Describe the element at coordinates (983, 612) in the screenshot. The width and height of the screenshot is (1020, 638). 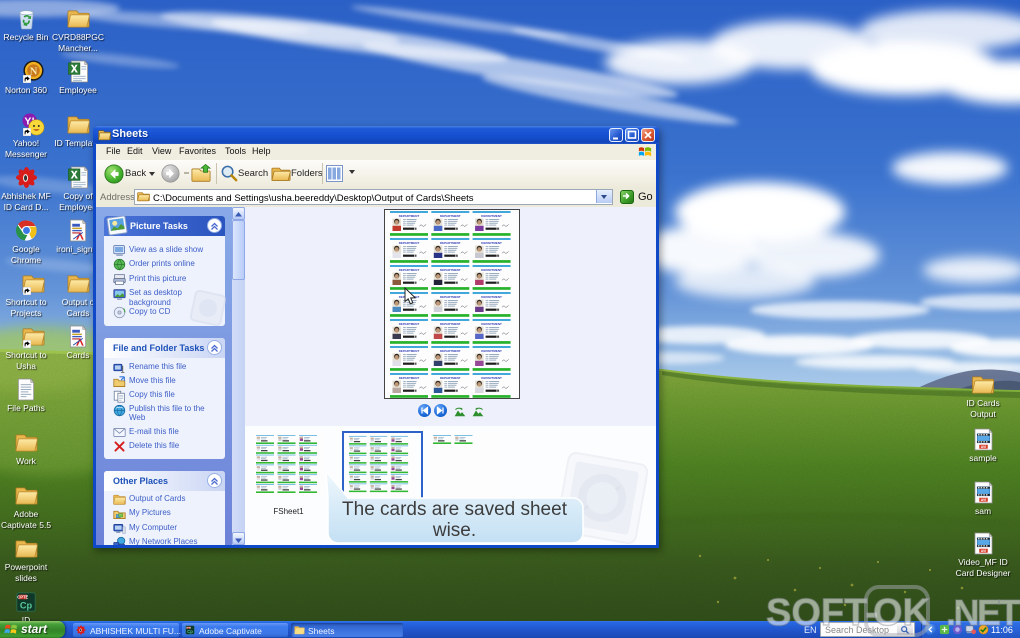
I see `svg-text: .NET` at that location.